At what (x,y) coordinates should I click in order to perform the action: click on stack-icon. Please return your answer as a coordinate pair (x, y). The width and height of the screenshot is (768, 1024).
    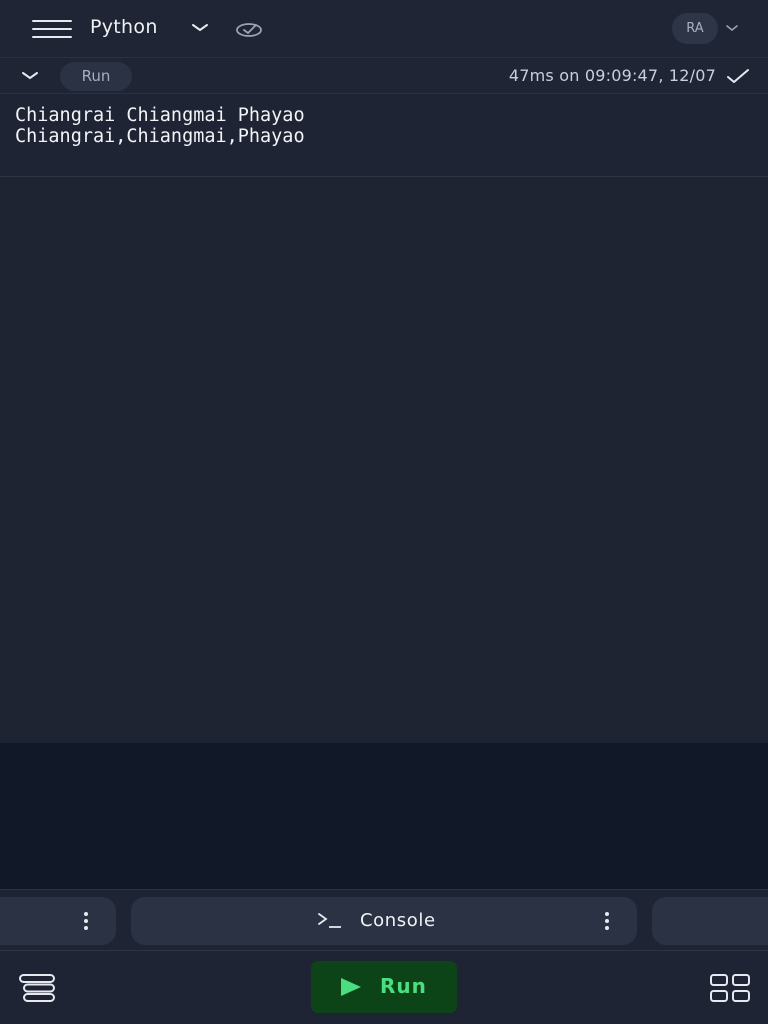
    Looking at the image, I should click on (37, 988).